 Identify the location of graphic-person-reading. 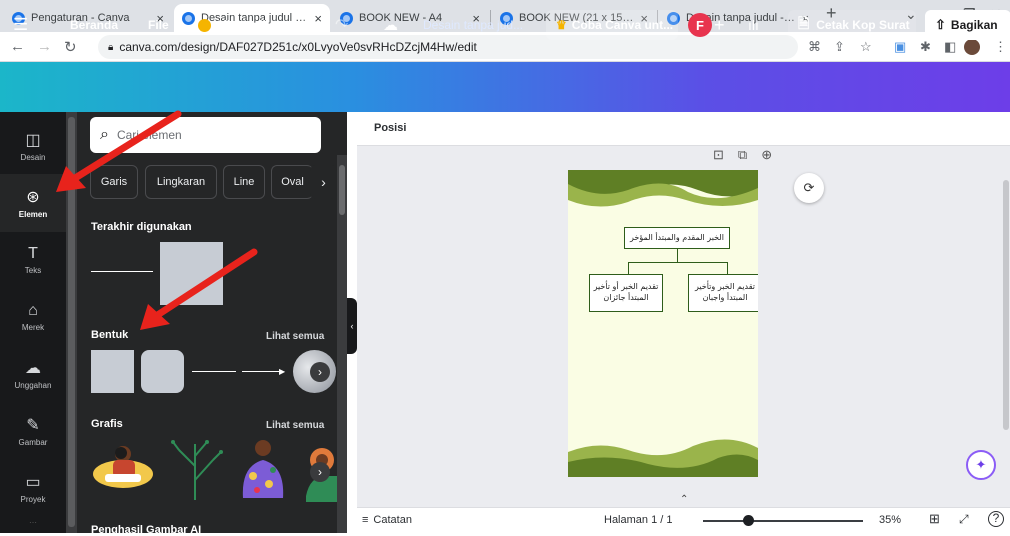
(123, 469).